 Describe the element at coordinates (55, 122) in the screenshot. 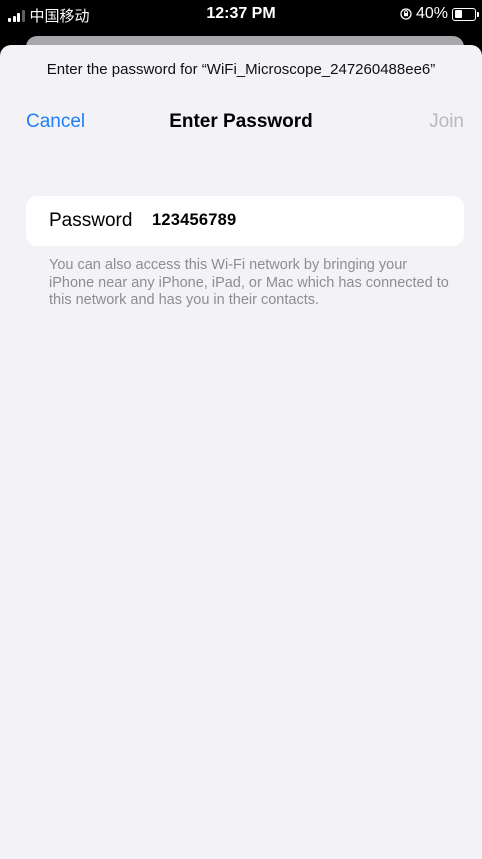

I see `cancel-button: Cancel` at that location.